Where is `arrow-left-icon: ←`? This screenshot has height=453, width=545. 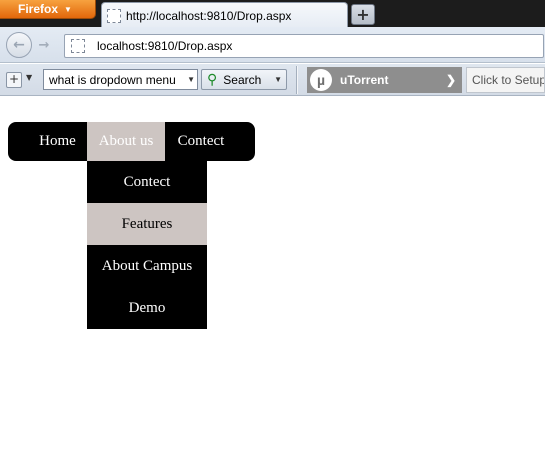 arrow-left-icon: ← is located at coordinates (19, 45).